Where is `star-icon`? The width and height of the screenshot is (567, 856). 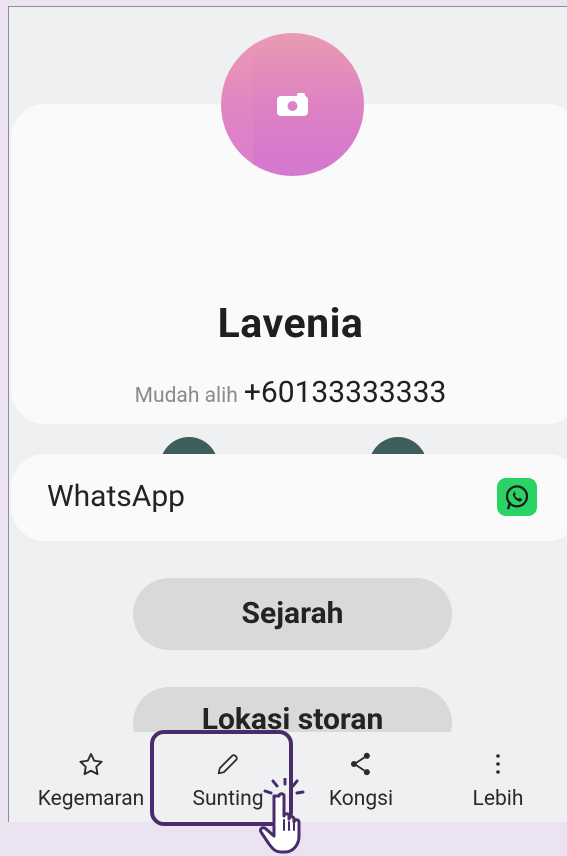 star-icon is located at coordinates (91, 764).